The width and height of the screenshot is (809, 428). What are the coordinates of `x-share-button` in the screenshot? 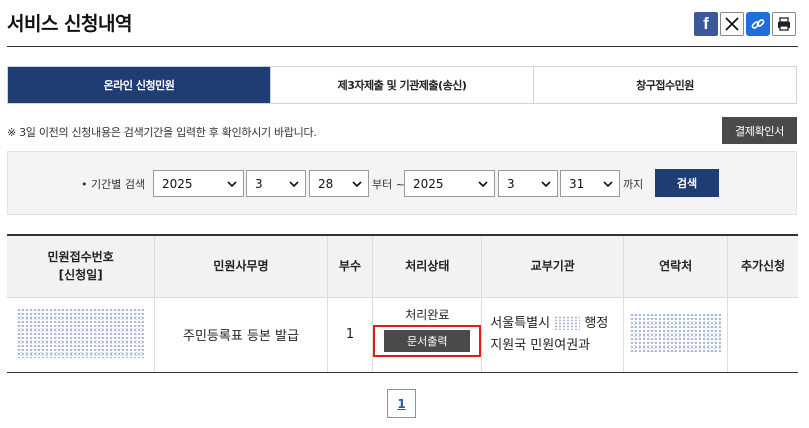 It's located at (732, 24).